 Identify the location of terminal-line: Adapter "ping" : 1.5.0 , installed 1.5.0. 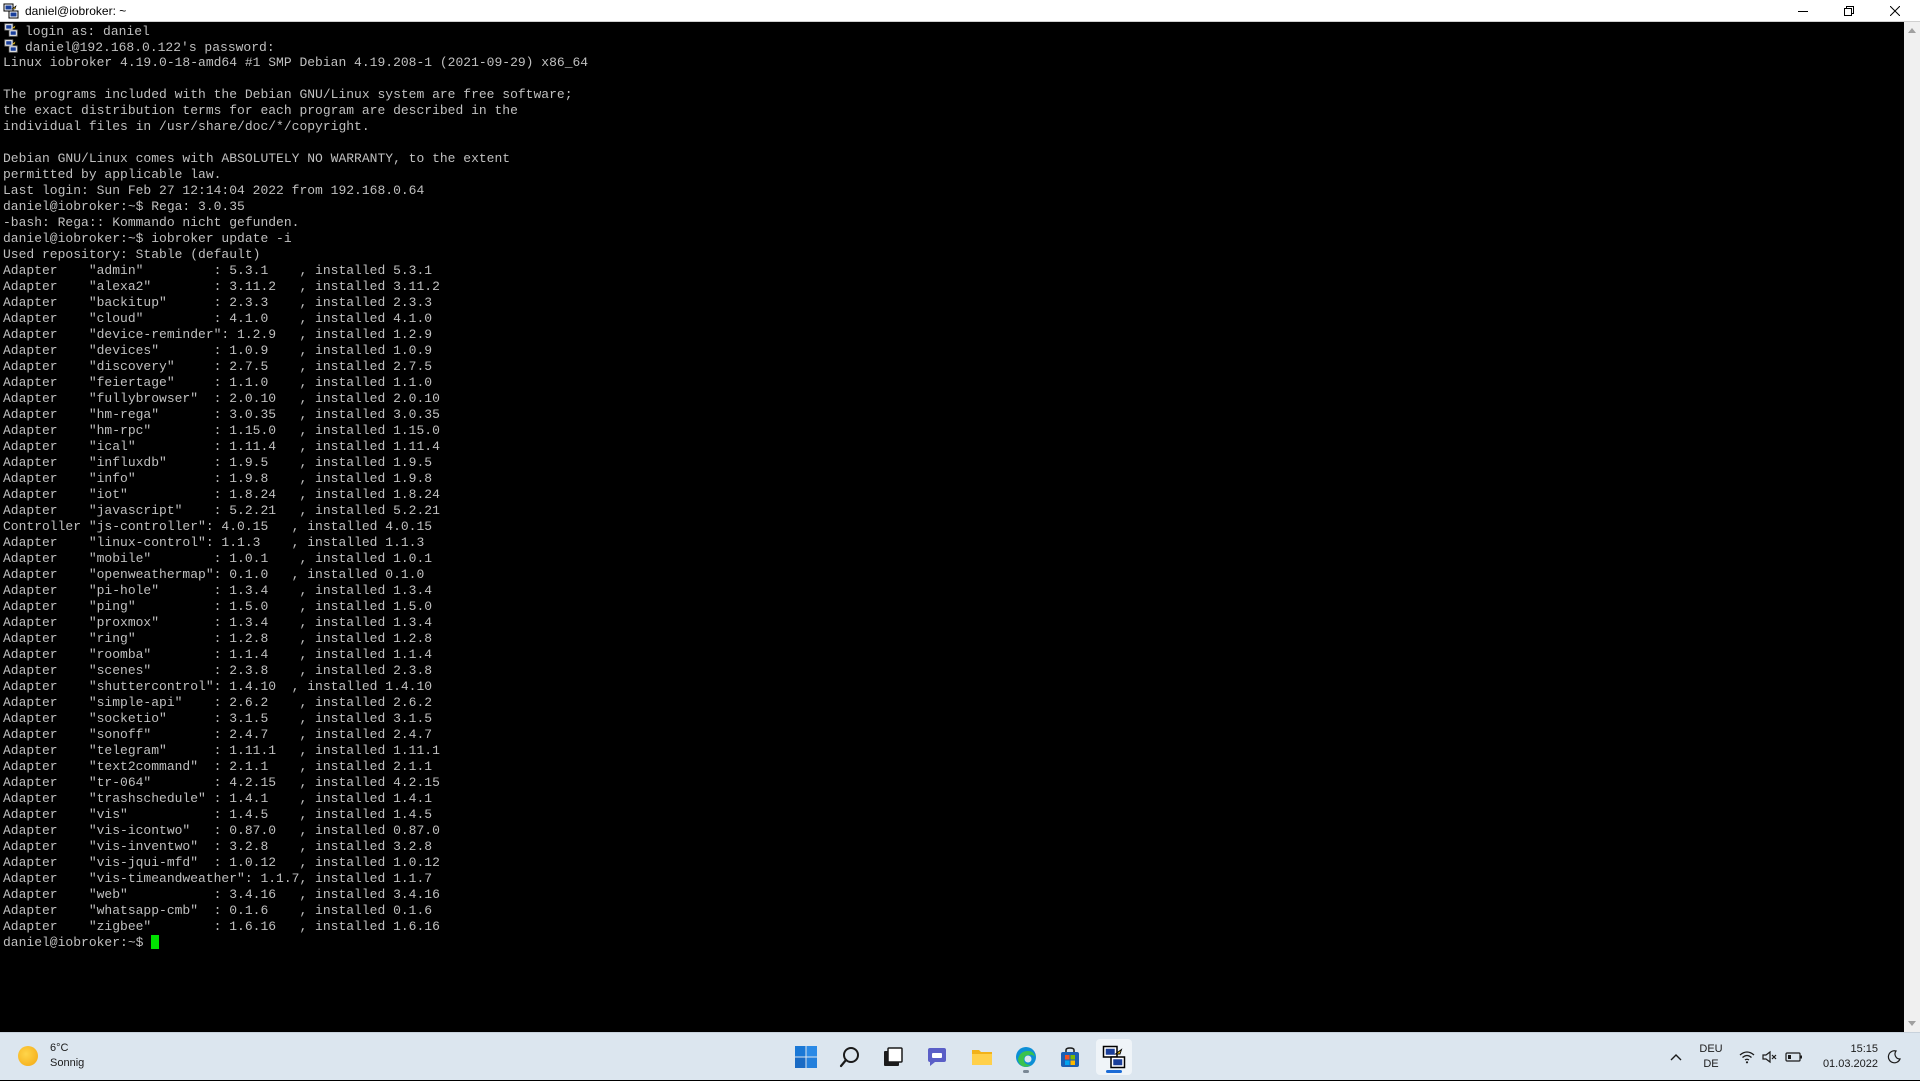
(217, 607).